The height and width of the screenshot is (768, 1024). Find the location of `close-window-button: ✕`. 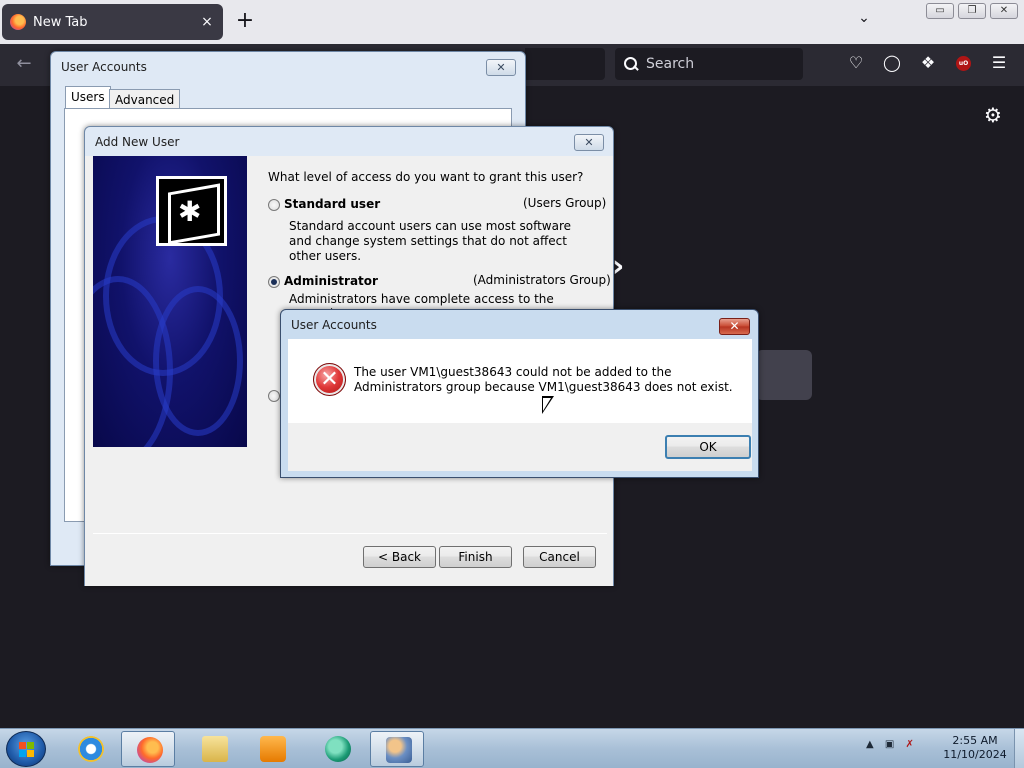

close-window-button: ✕ is located at coordinates (1004, 11).